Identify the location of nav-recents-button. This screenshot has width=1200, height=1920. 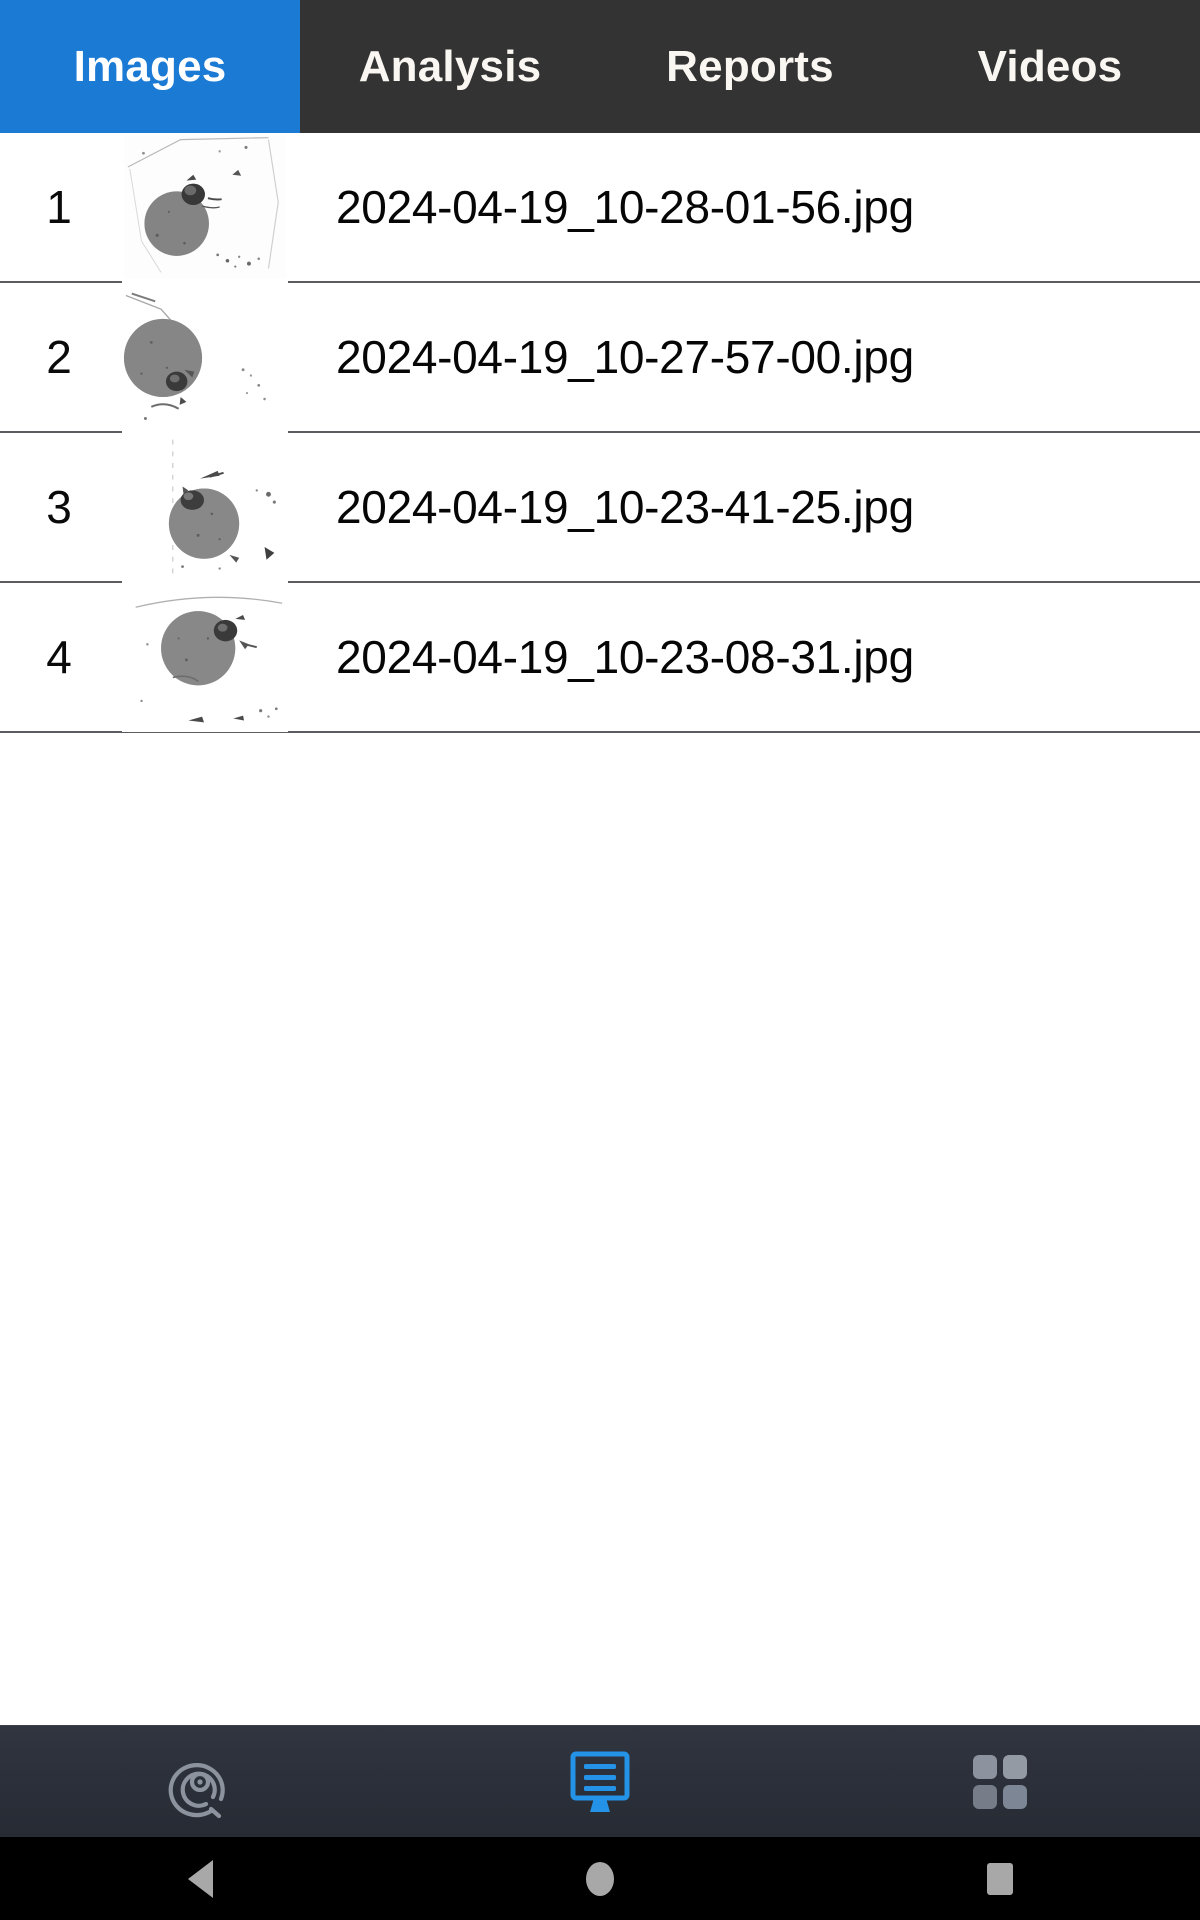
(1000, 1878).